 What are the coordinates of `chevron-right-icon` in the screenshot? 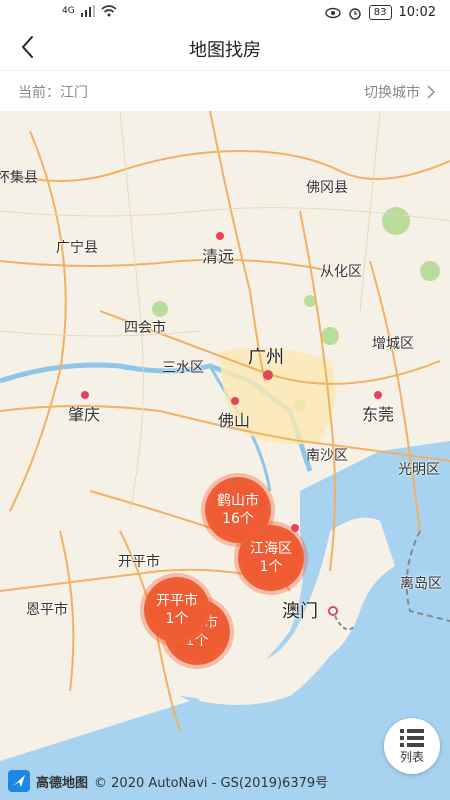 It's located at (431, 92).